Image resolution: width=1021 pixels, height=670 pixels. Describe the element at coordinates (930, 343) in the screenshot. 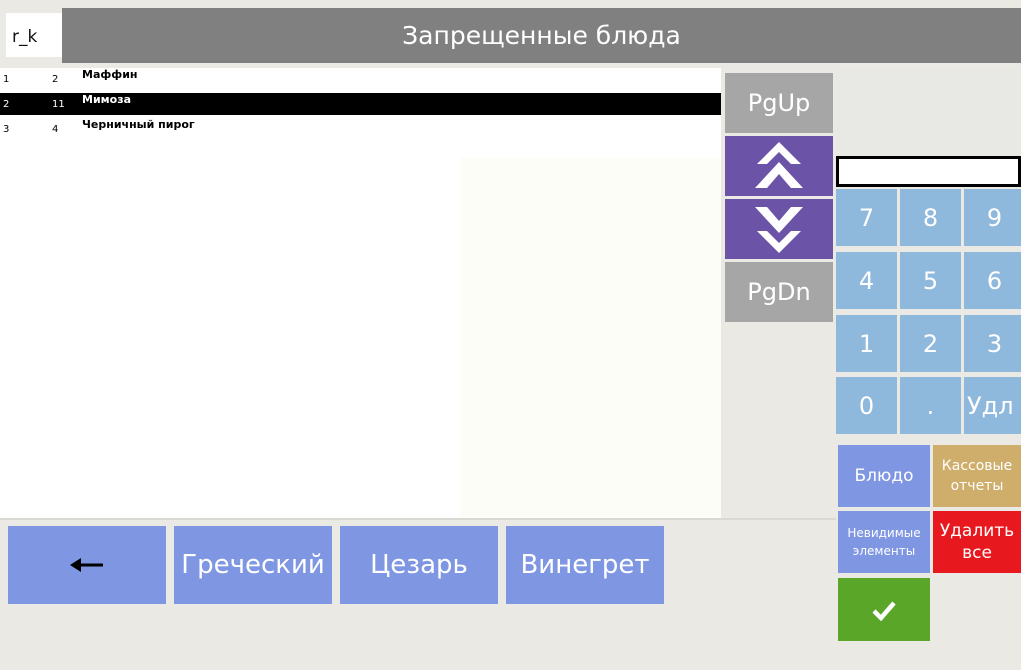

I see `key-2: 2` at that location.